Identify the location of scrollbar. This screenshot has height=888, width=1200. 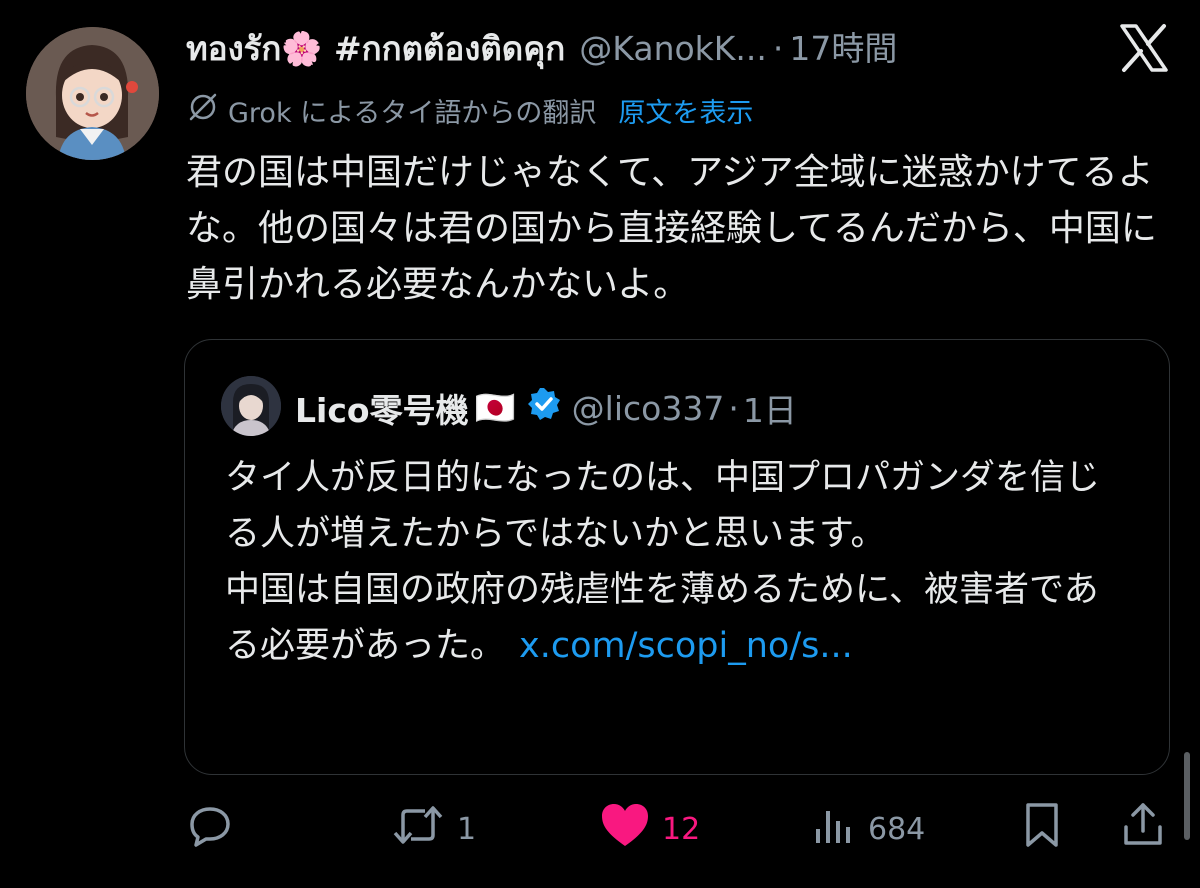
(1187, 796).